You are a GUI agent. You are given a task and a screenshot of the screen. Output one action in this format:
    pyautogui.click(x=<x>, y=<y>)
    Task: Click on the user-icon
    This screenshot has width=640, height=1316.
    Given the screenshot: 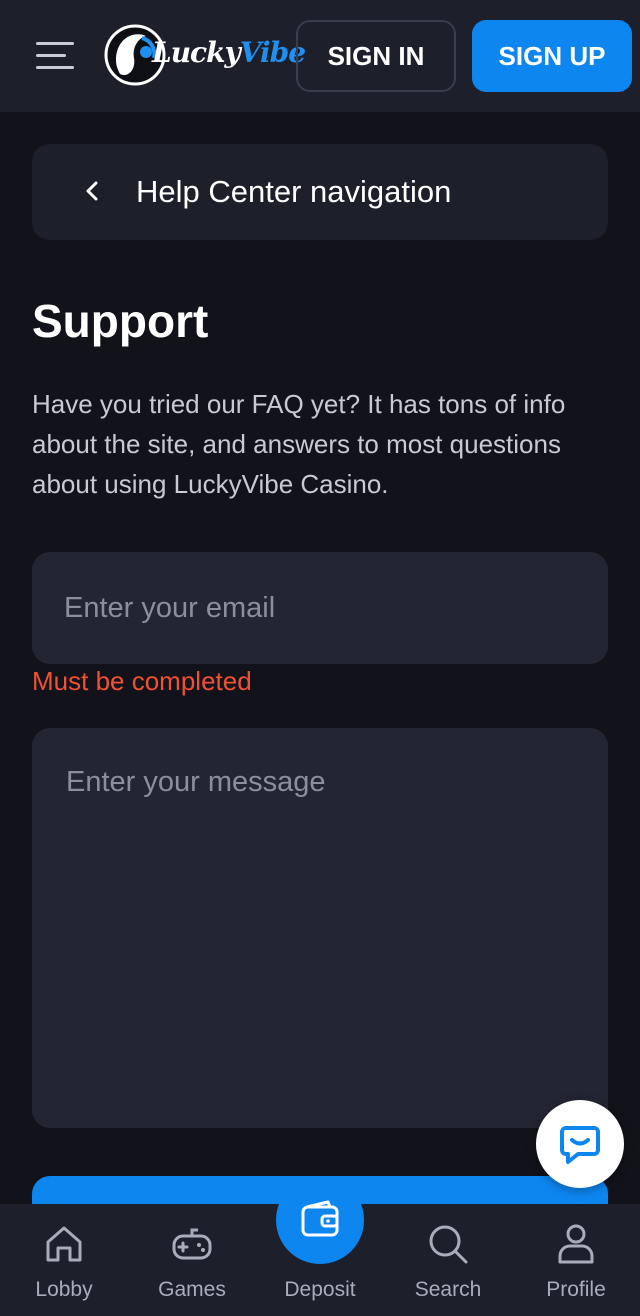 What is the action you would take?
    pyautogui.click(x=576, y=1244)
    